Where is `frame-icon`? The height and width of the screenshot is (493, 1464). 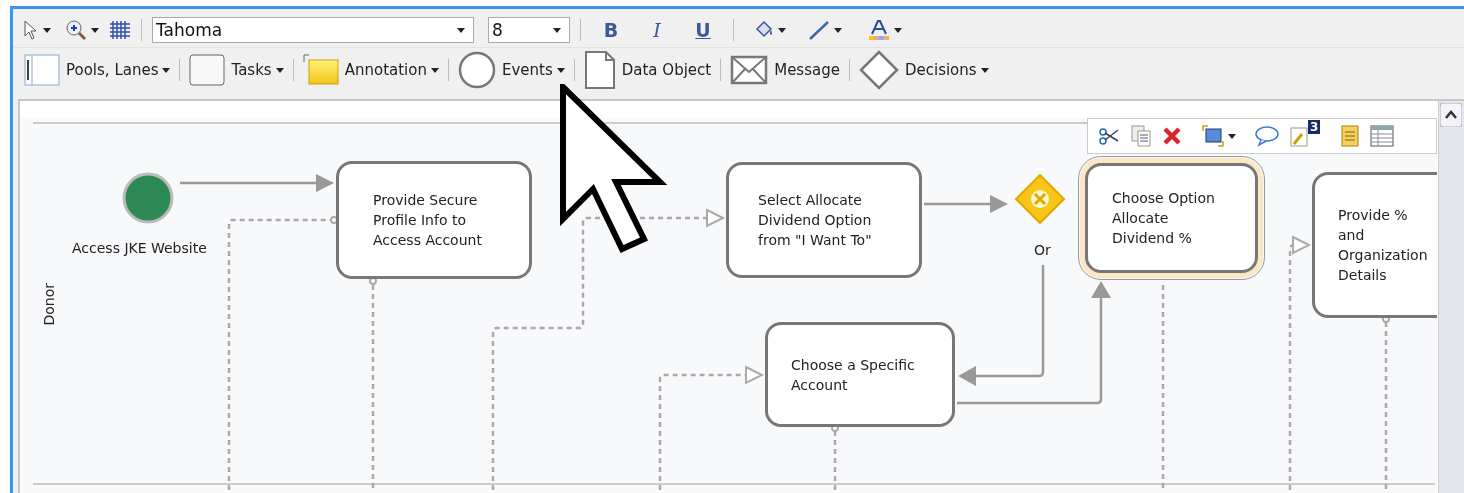 frame-icon is located at coordinates (1213, 136).